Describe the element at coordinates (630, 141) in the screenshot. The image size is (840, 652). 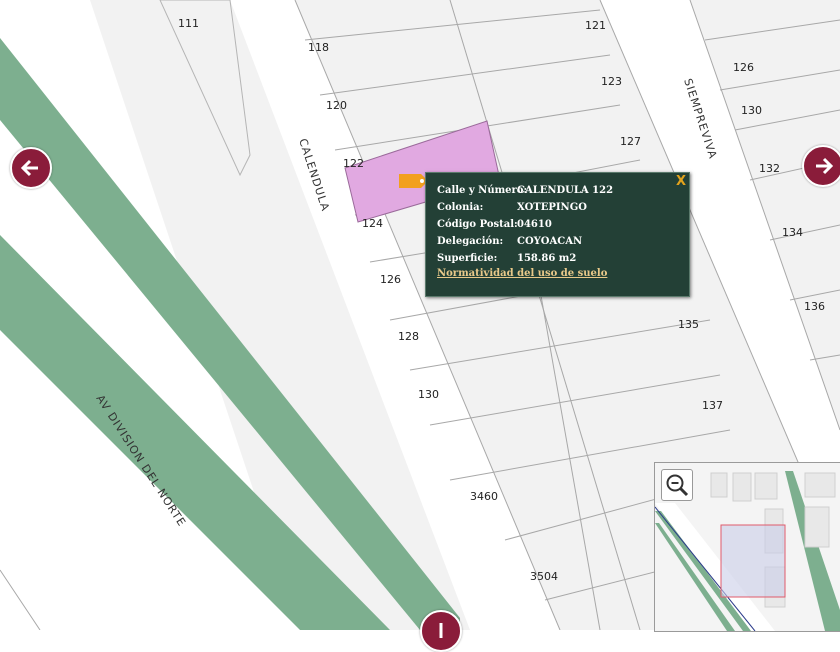
I see `lot-number: 127` at that location.